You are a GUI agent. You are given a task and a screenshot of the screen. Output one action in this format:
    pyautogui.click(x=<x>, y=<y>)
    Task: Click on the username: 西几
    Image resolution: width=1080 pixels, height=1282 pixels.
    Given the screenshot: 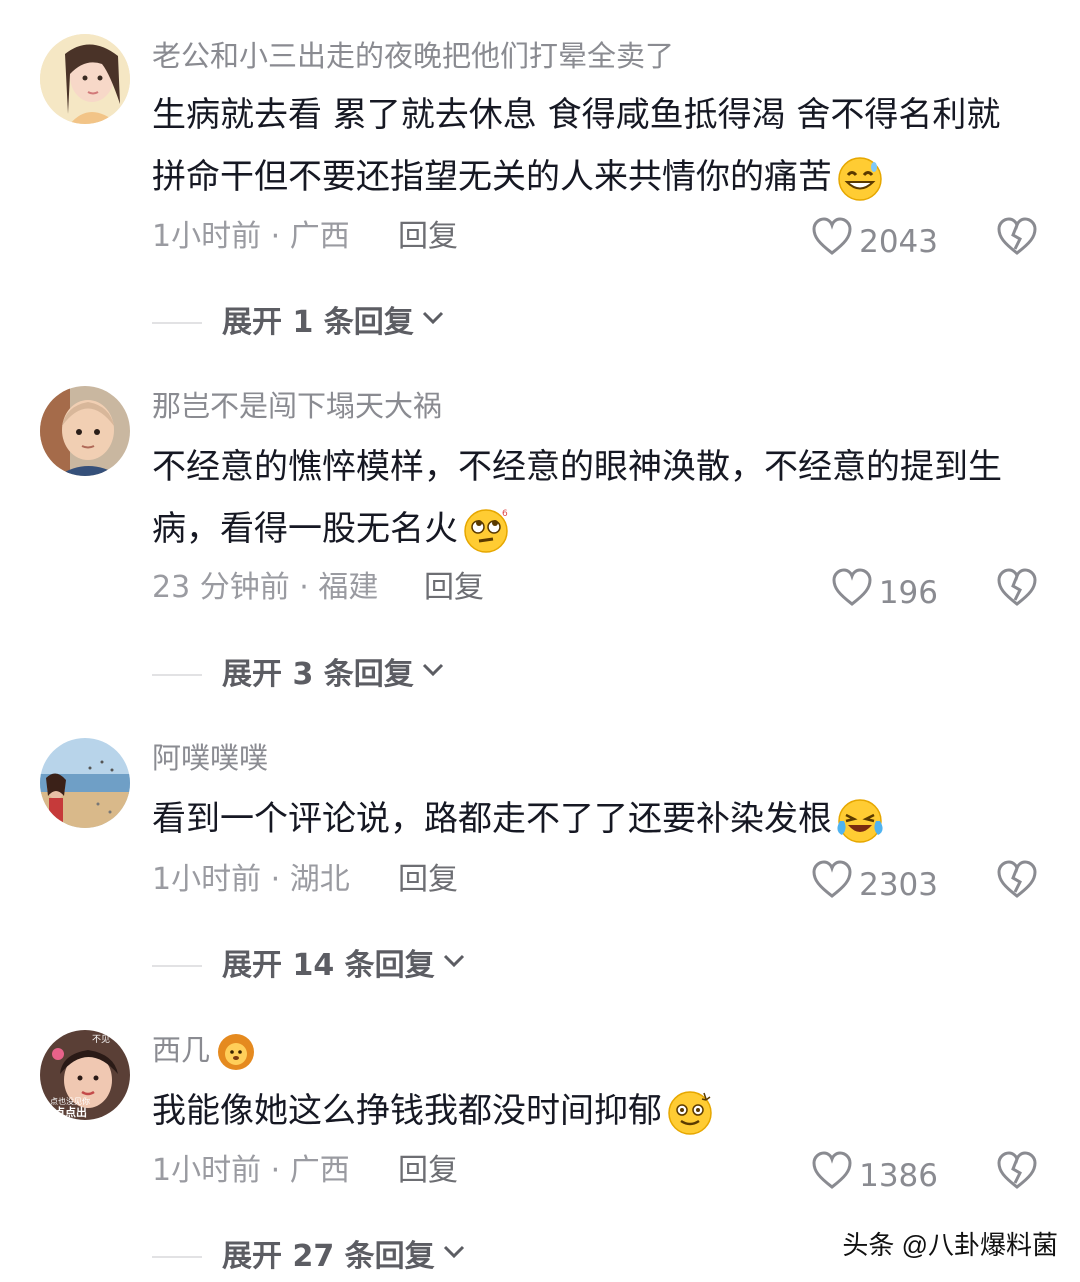 What is the action you would take?
    pyautogui.click(x=204, y=1051)
    